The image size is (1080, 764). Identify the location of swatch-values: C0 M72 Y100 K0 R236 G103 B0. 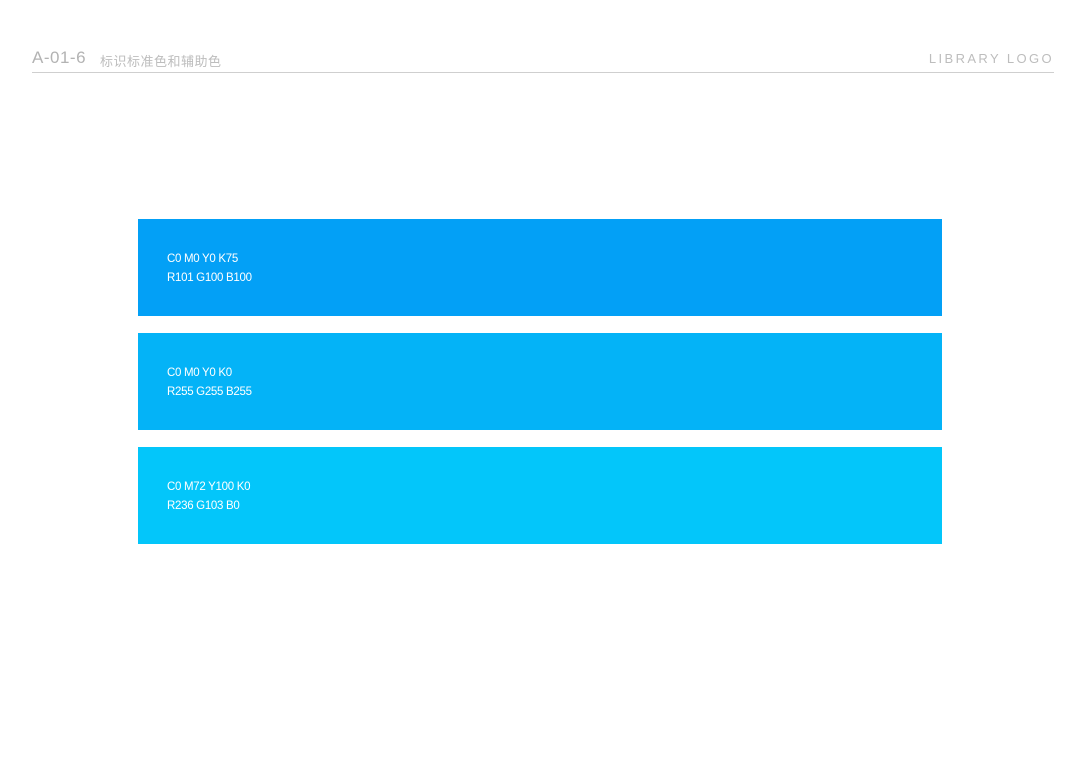
(208, 497).